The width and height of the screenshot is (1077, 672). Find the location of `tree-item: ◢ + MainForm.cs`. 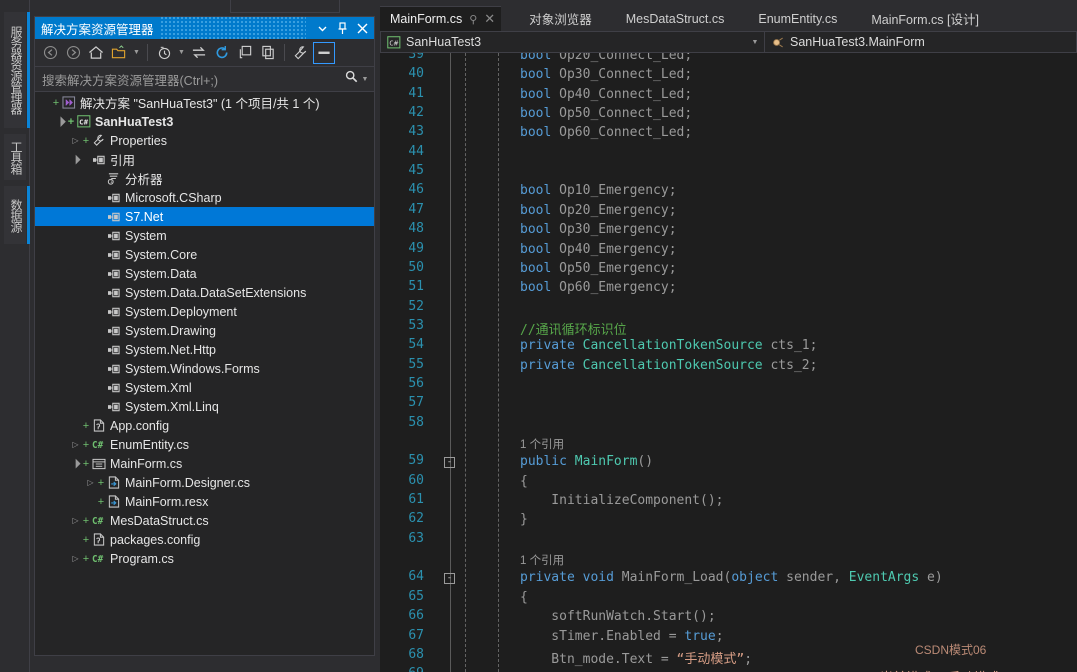

tree-item: ◢ + MainForm.cs is located at coordinates (204, 463).